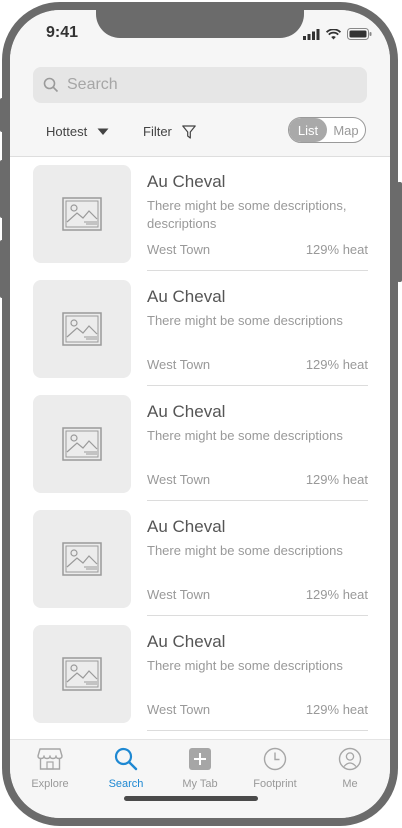 The width and height of the screenshot is (402, 828). I want to click on funnel-icon, so click(189, 131).